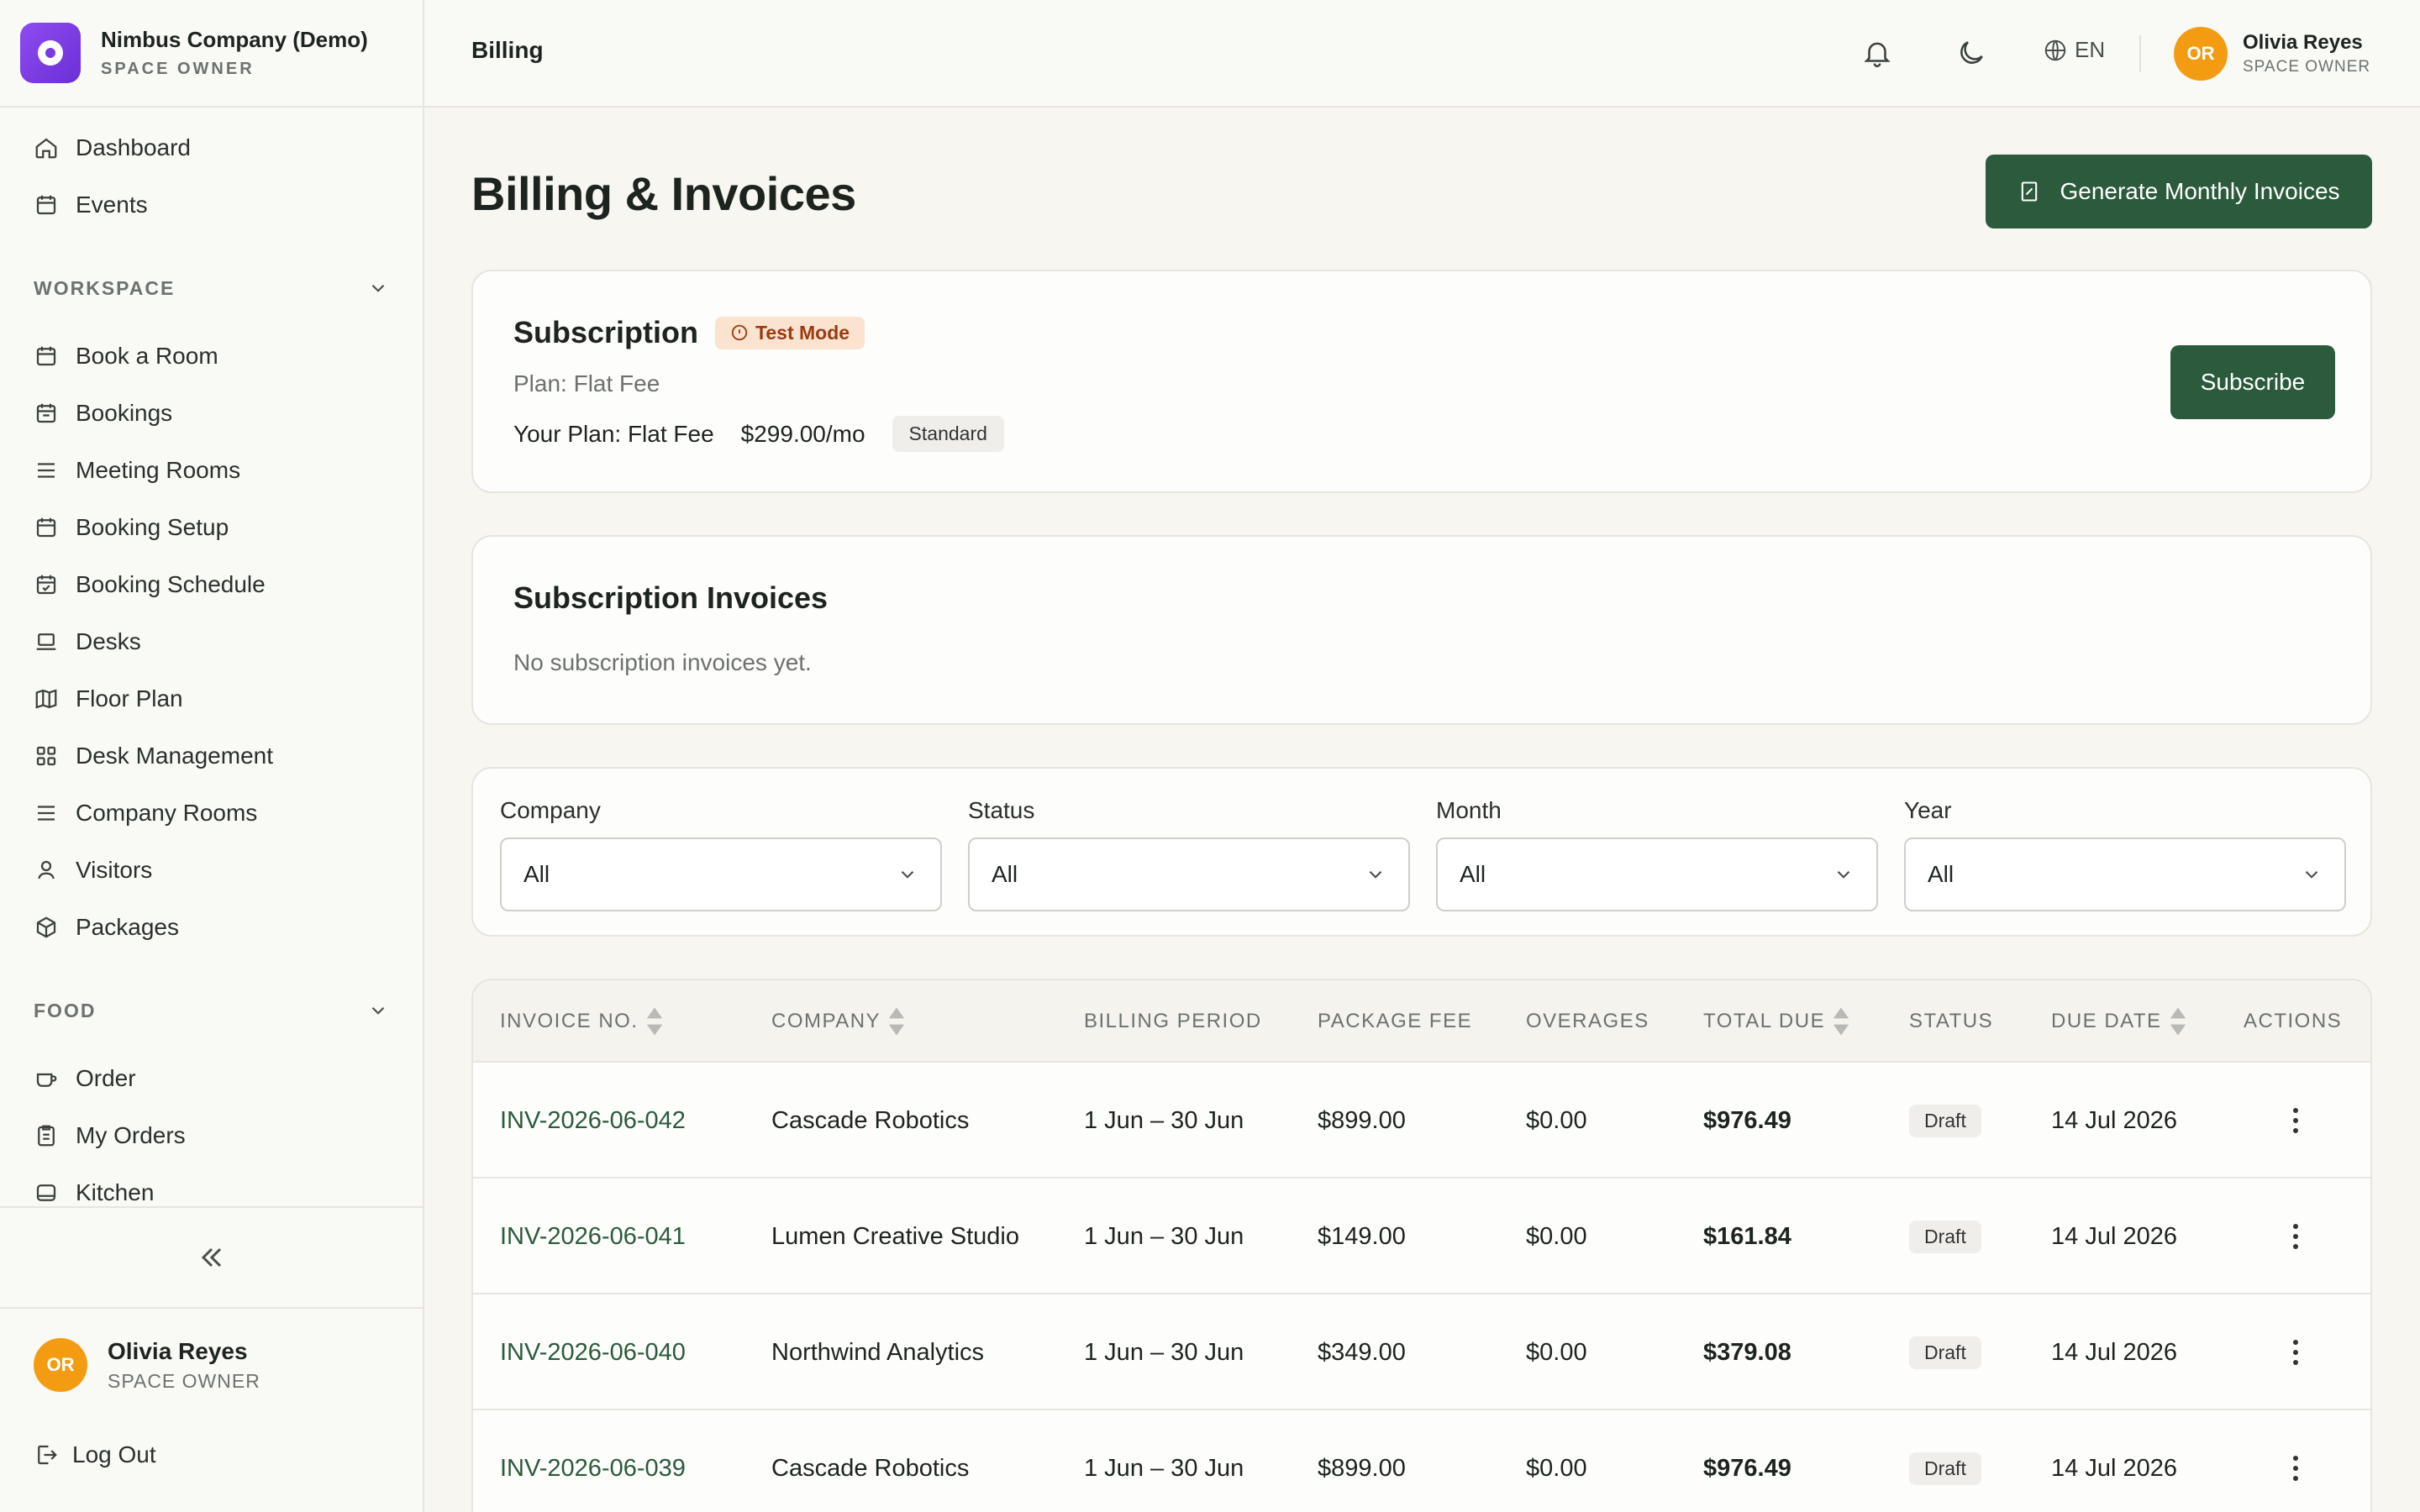 This screenshot has width=2420, height=1512. I want to click on sidebar-item-kitchen: Kitchen, so click(94, 1189).